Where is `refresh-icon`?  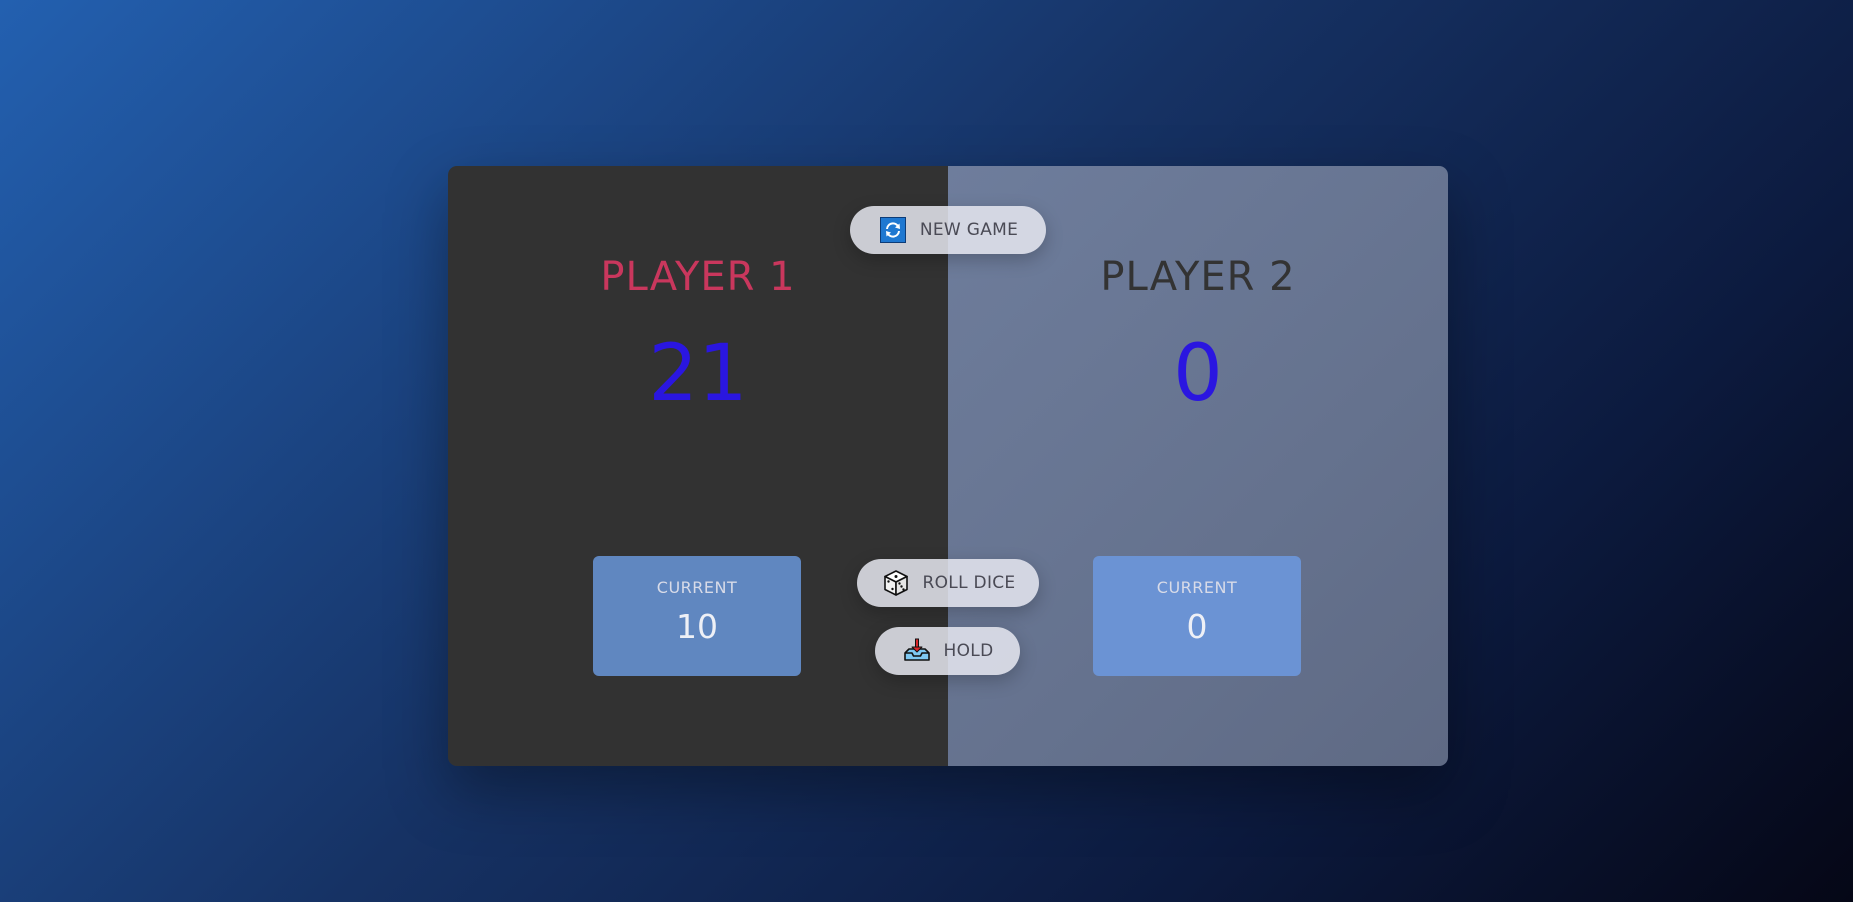
refresh-icon is located at coordinates (893, 230).